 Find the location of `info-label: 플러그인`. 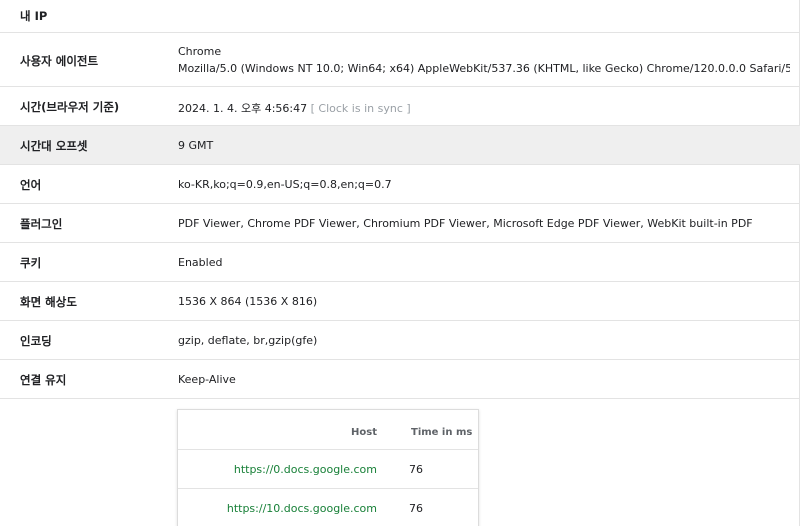

info-label: 플러그인 is located at coordinates (41, 224).